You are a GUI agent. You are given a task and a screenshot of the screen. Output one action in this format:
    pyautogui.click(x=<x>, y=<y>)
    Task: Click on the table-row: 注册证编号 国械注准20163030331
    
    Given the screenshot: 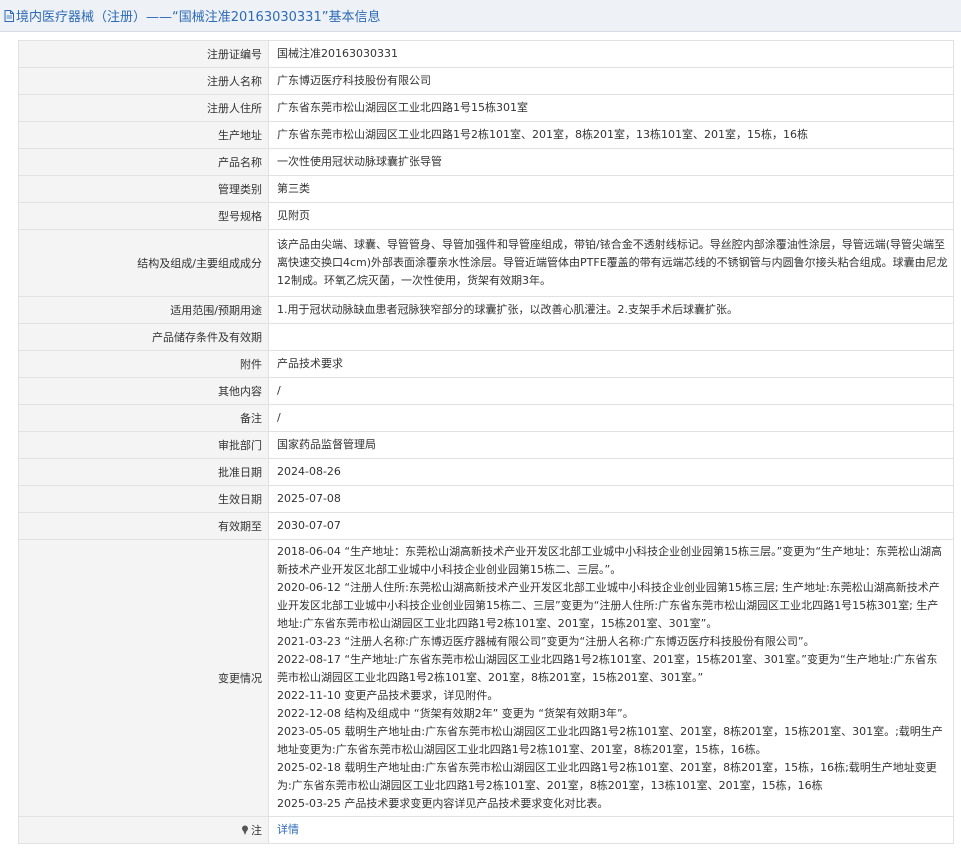 What is the action you would take?
    pyautogui.click(x=486, y=54)
    